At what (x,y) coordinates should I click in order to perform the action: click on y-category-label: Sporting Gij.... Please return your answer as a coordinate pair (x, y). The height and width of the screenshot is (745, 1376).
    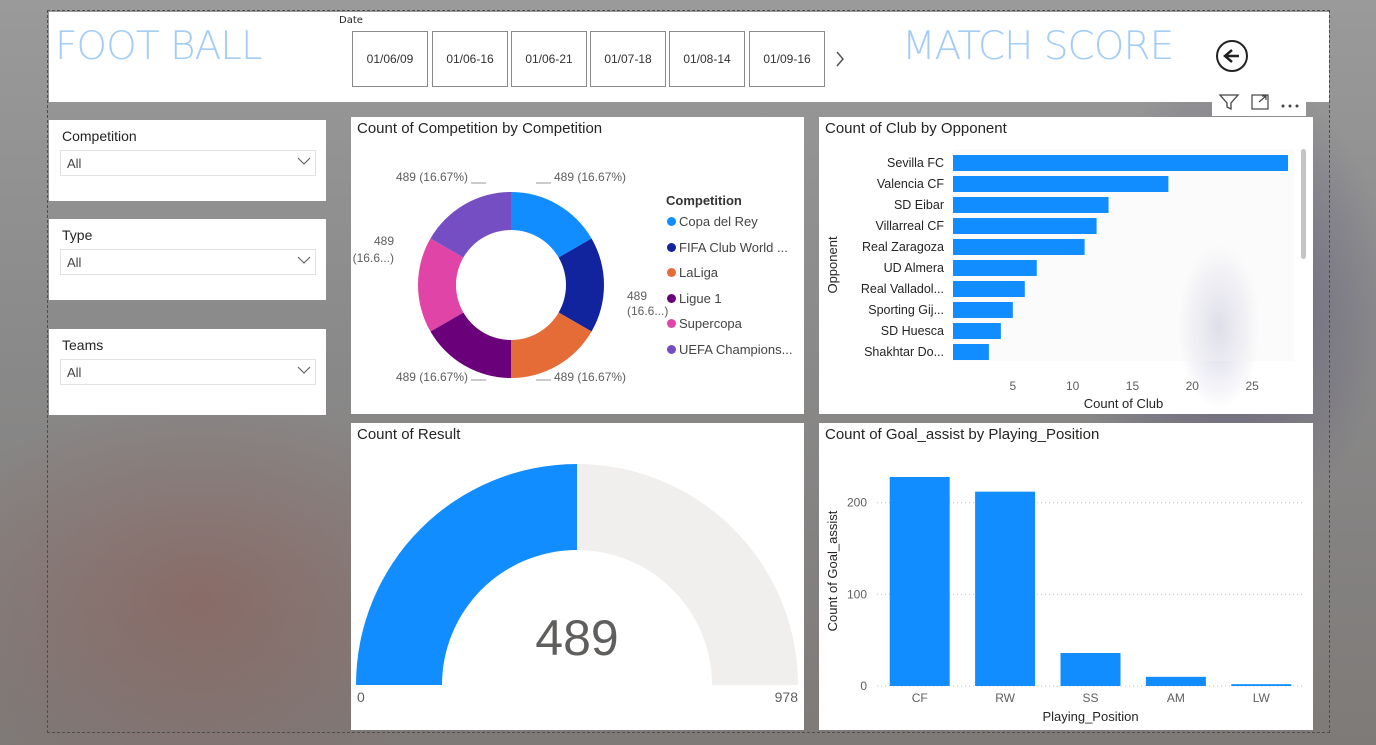
    Looking at the image, I should click on (906, 310).